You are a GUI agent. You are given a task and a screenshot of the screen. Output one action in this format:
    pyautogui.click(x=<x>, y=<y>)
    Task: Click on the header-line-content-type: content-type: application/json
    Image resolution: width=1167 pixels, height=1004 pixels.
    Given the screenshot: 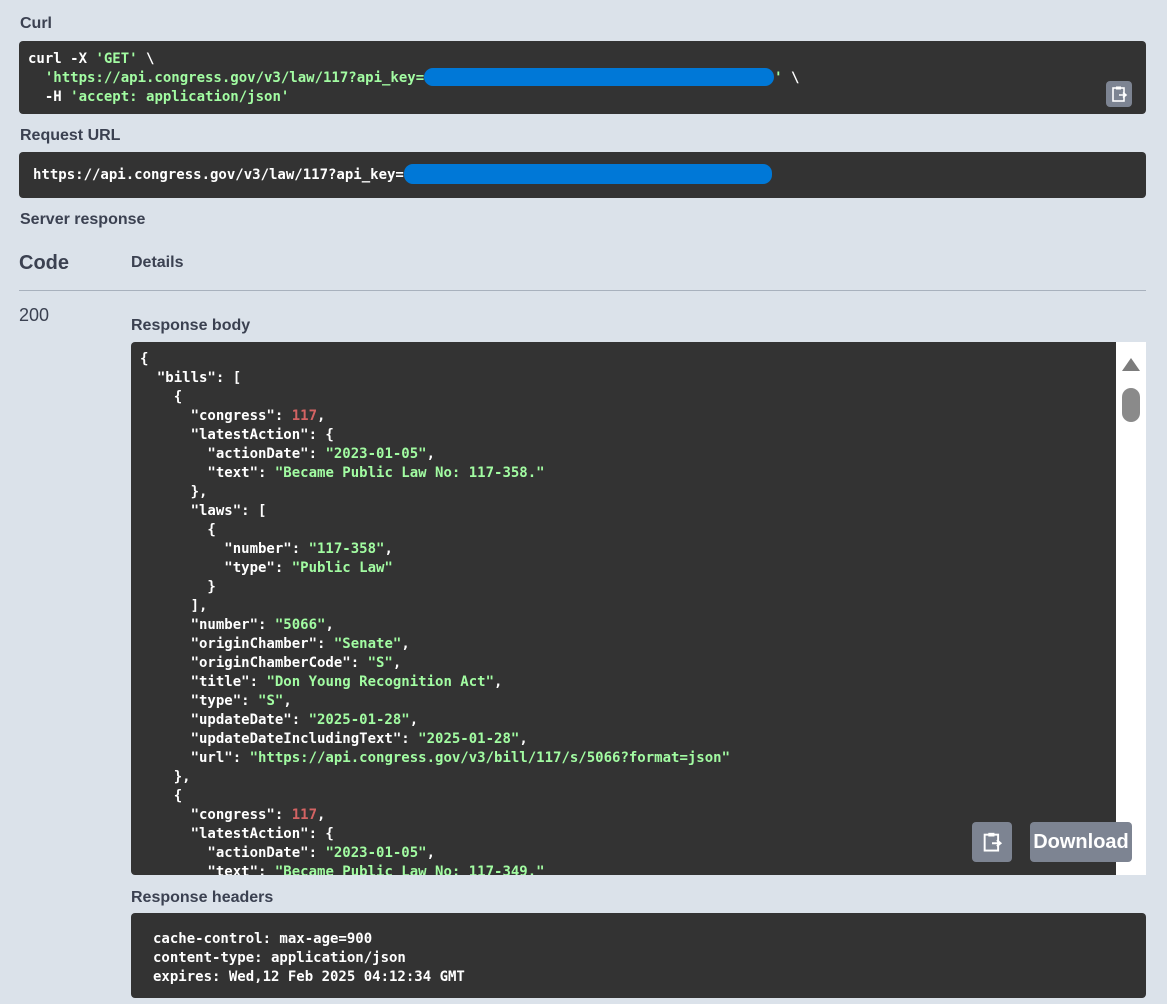 What is the action you would take?
    pyautogui.click(x=279, y=958)
    